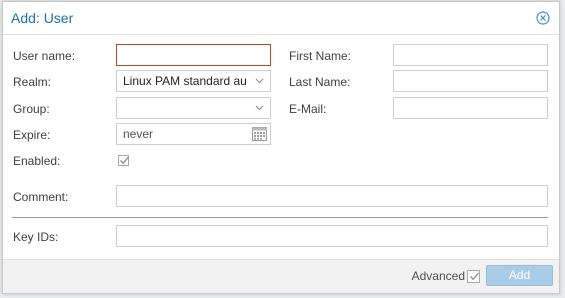  Describe the element at coordinates (308, 109) in the screenshot. I see `email-label: E-Mail:` at that location.